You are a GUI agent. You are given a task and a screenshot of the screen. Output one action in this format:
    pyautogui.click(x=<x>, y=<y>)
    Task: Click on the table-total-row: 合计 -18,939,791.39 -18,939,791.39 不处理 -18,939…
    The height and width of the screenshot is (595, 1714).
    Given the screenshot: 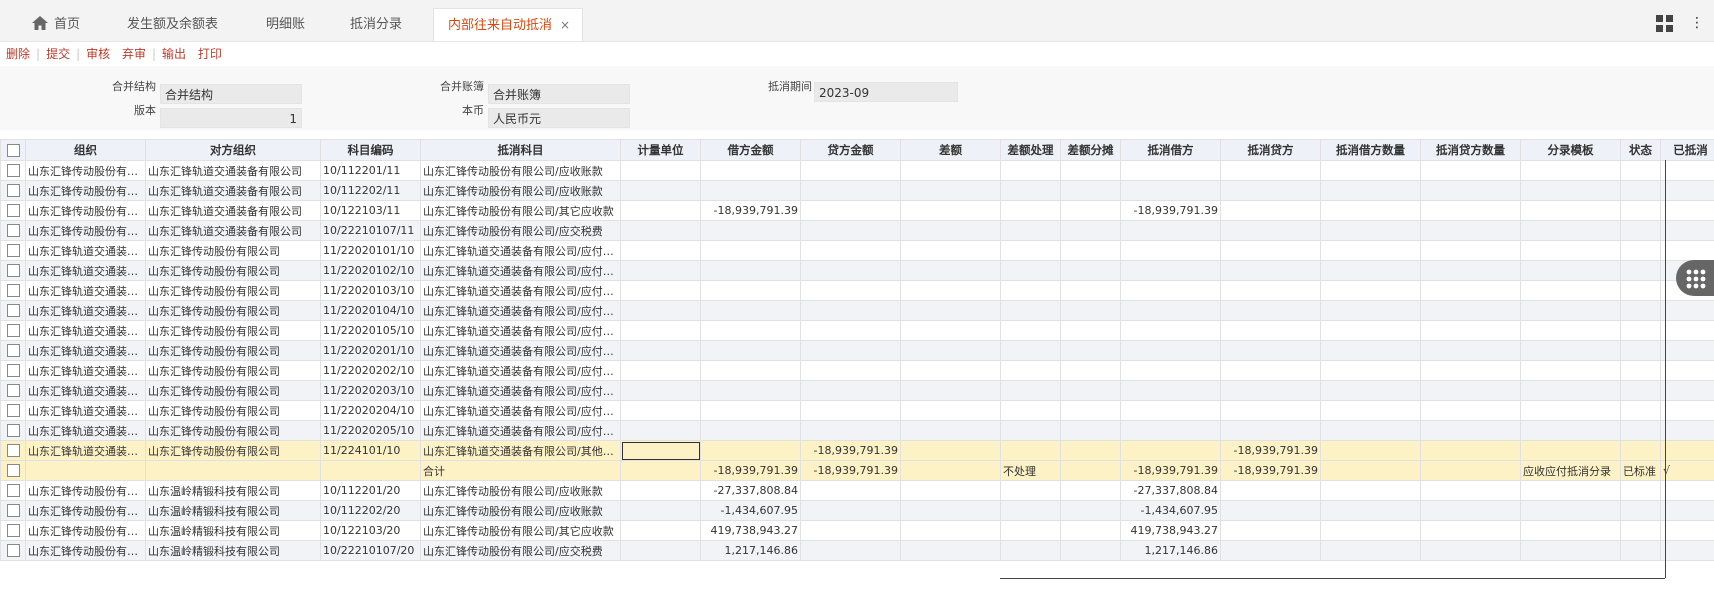 What is the action you would take?
    pyautogui.click(x=857, y=470)
    